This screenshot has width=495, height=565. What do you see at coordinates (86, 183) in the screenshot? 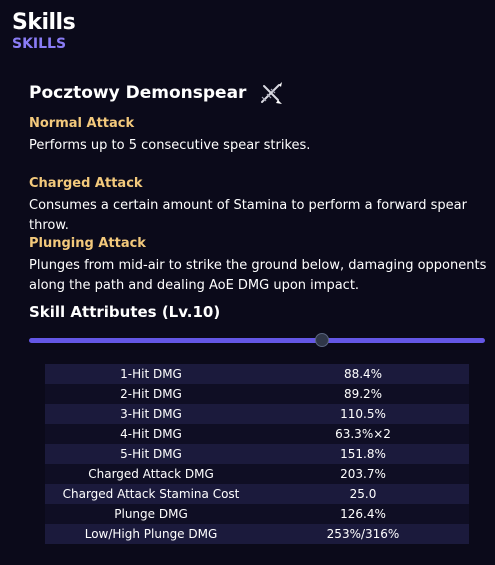
I see `attack-title: Charged Attack` at bounding box center [86, 183].